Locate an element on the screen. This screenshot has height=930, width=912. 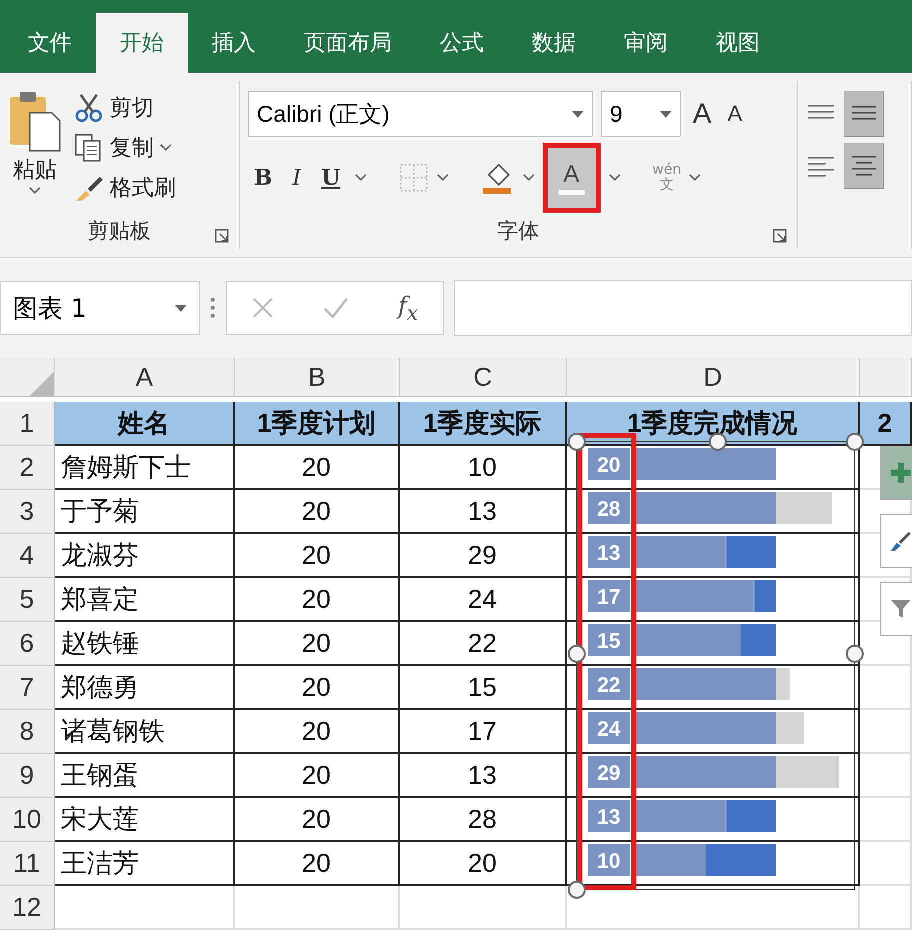
header-cell: 1季度实际 is located at coordinates (483, 424).